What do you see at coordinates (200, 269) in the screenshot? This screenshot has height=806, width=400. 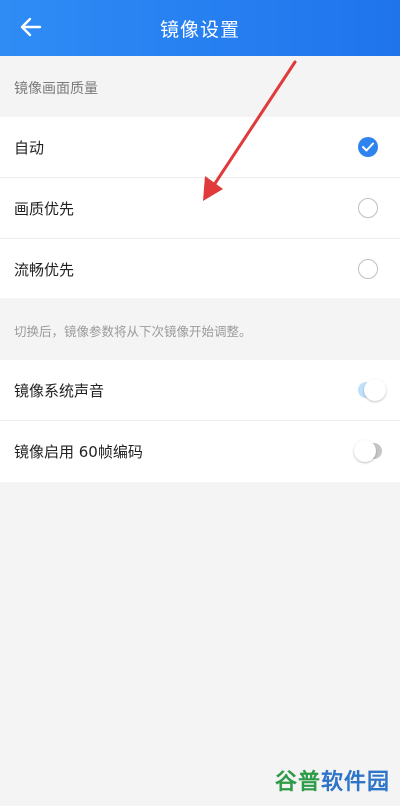 I see `quality-option-smooth-first: 流畅优先` at bounding box center [200, 269].